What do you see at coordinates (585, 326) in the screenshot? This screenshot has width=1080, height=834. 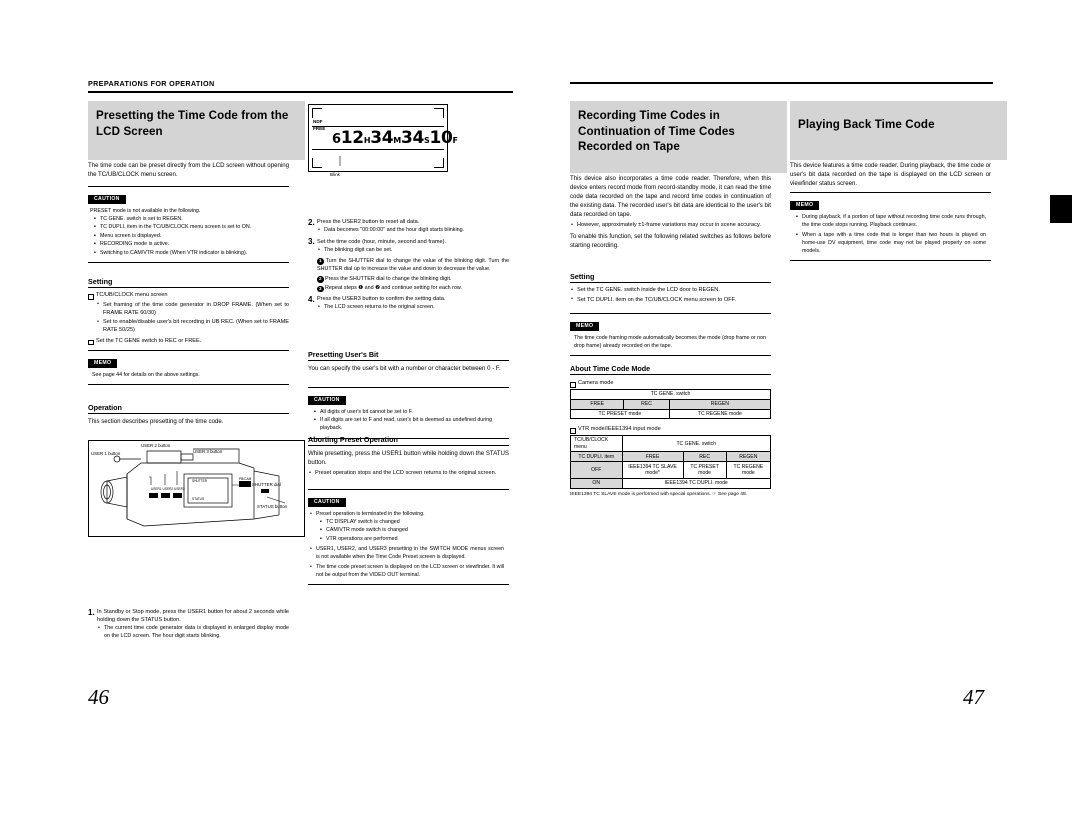 I see `memo-tab-recording: MEMO` at bounding box center [585, 326].